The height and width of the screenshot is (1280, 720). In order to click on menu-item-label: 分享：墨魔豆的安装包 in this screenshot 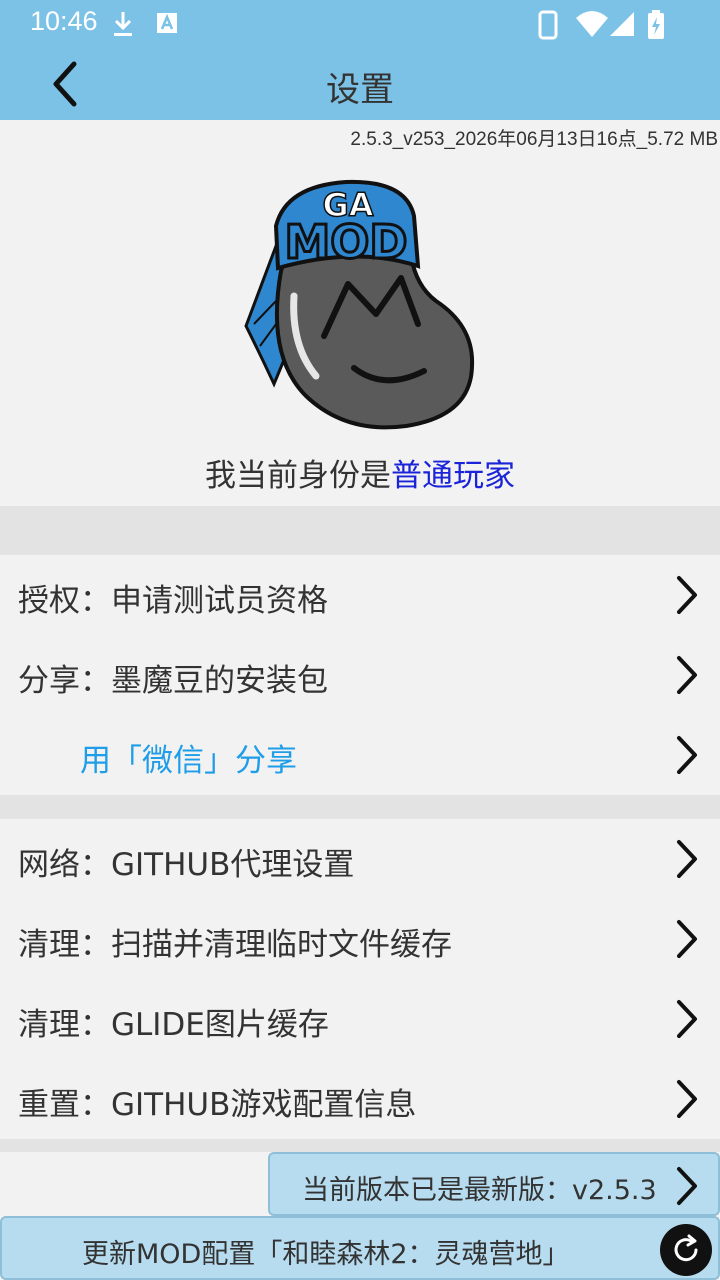, I will do `click(173, 681)`.